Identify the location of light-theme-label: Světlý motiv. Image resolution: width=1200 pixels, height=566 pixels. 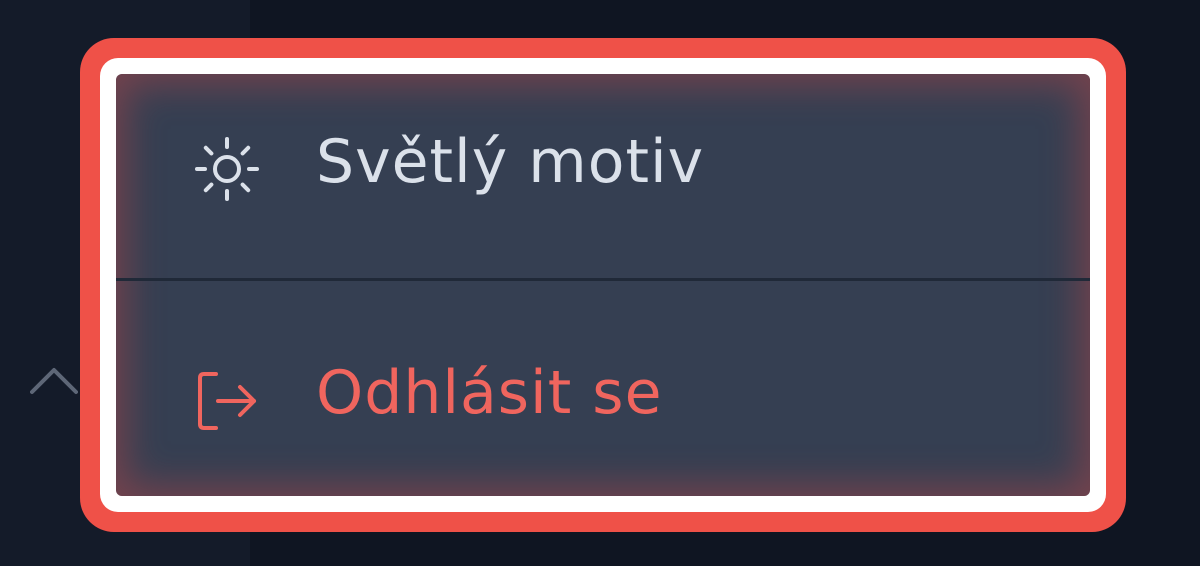
(510, 162).